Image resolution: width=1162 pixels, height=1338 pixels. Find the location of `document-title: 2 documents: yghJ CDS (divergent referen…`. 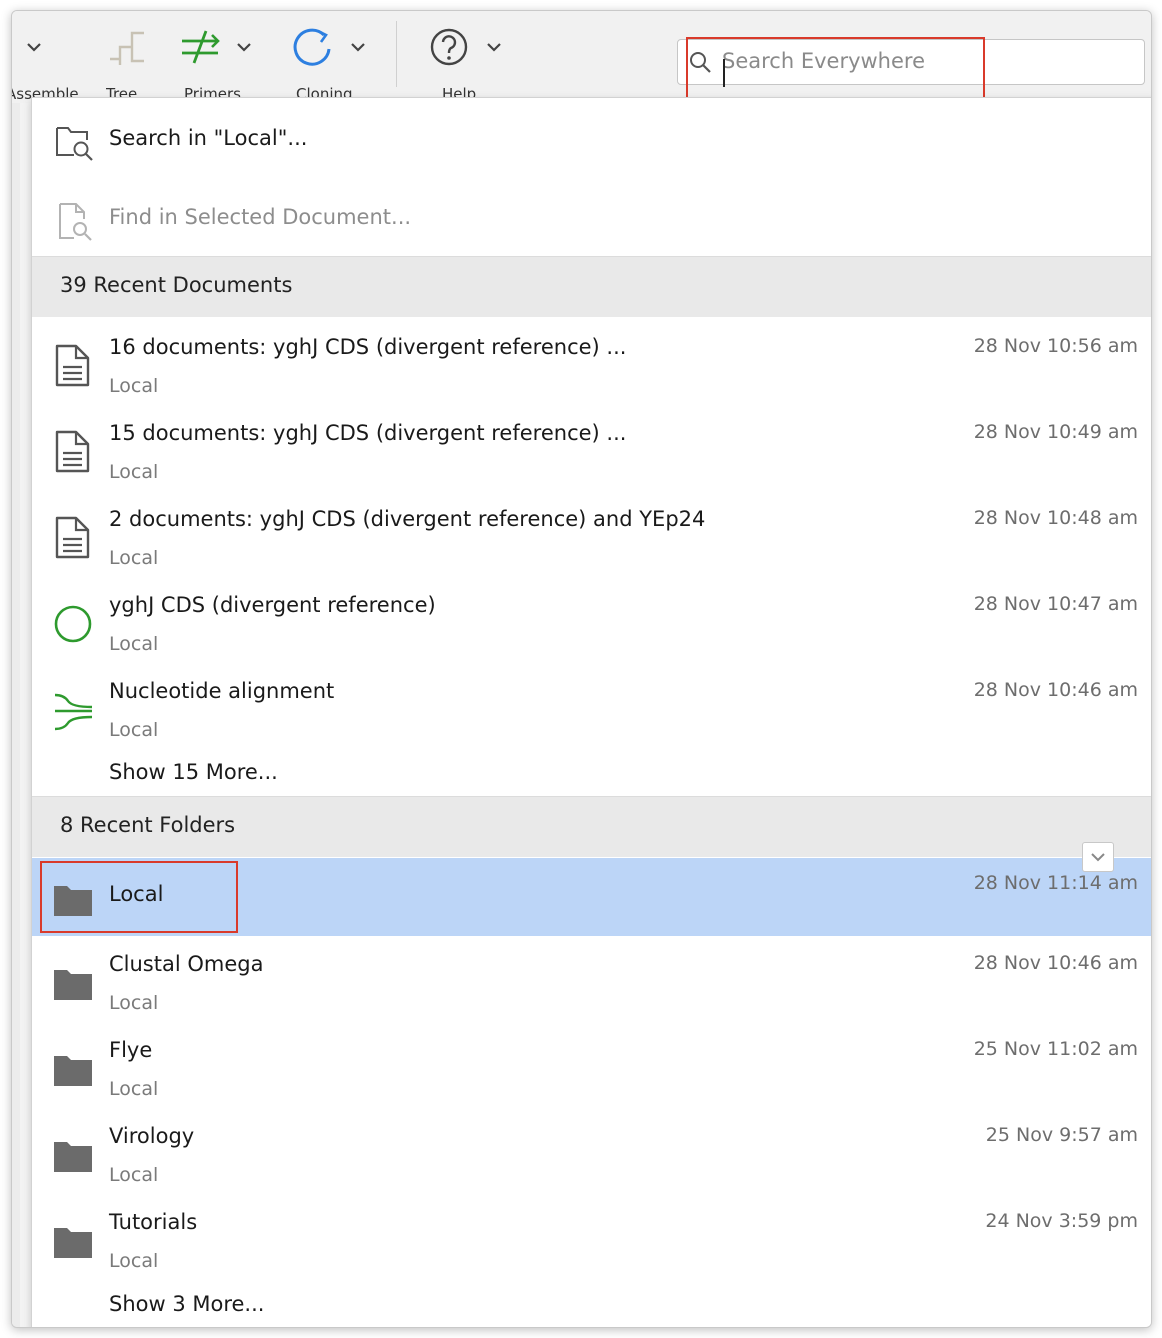

document-title: 2 documents: yghJ CDS (divergent referen… is located at coordinates (407, 519).